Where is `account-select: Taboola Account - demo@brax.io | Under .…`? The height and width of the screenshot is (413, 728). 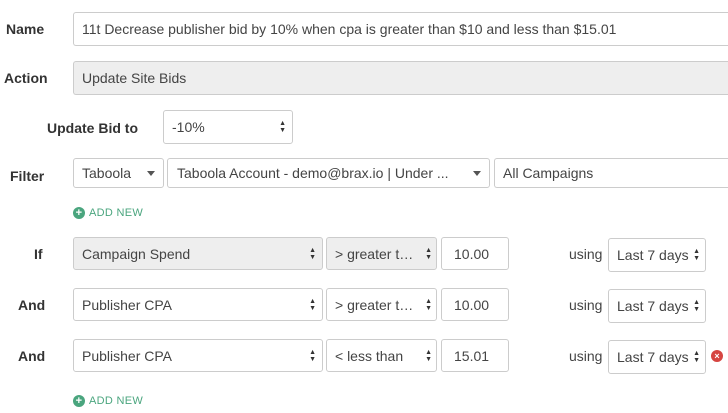 account-select: Taboola Account - demo@brax.io | Under .… is located at coordinates (328, 173).